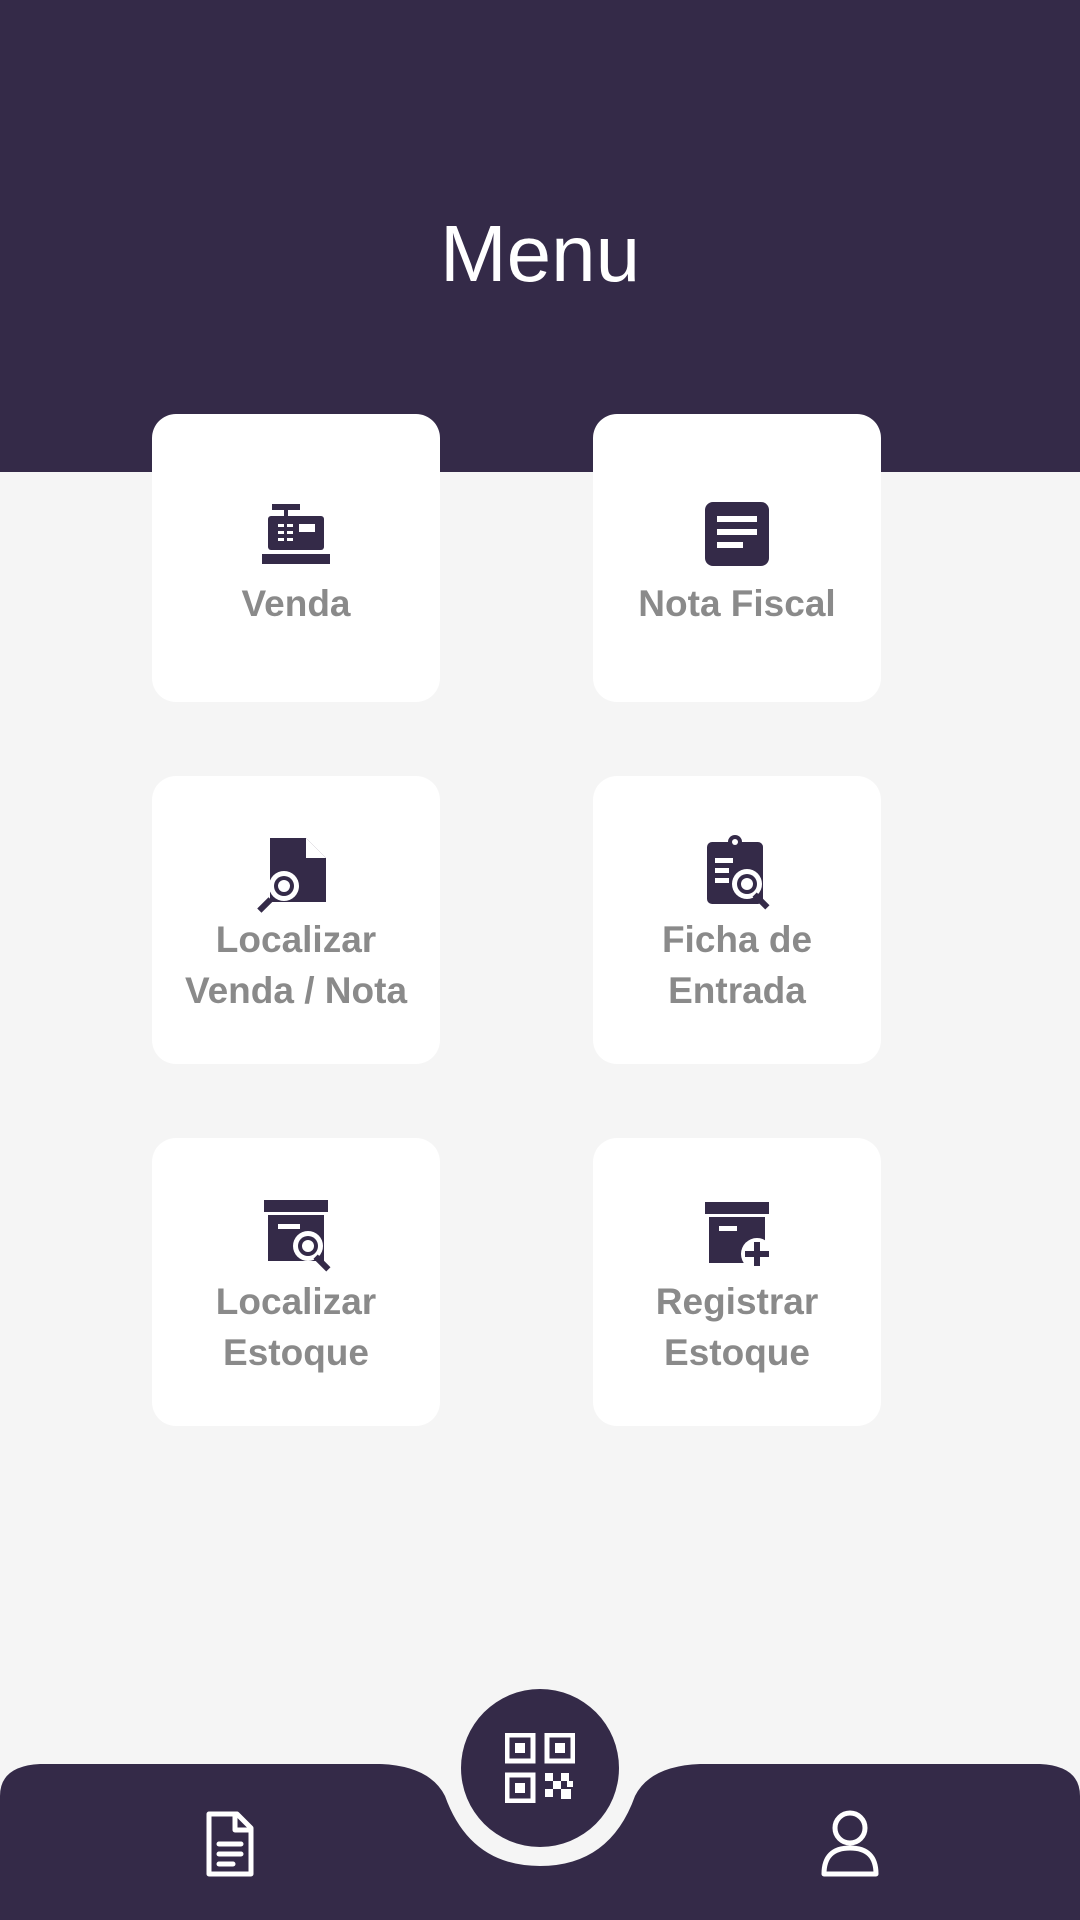 The height and width of the screenshot is (1920, 1080). I want to click on card-localizar-venda-nota: Localizar Venda / Nota, so click(296, 920).